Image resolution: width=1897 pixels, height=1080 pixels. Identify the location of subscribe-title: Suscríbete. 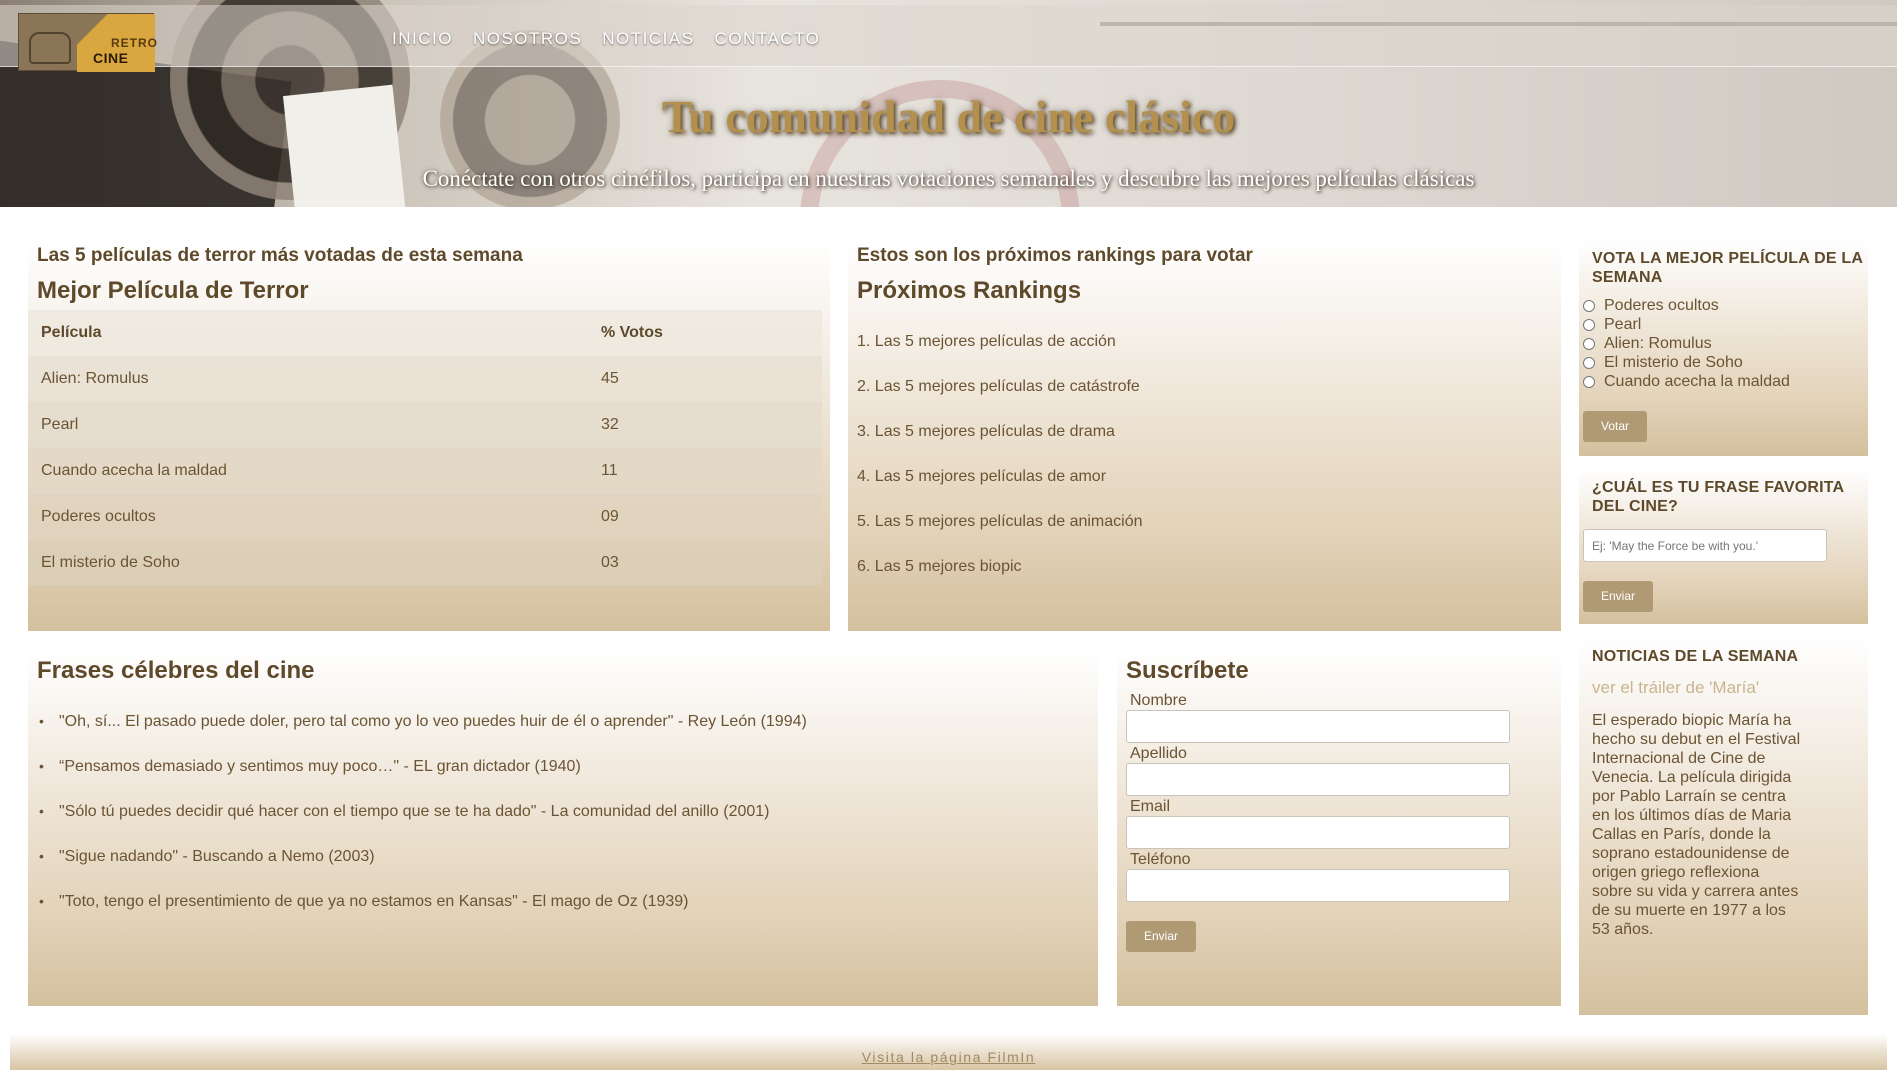
(1187, 670).